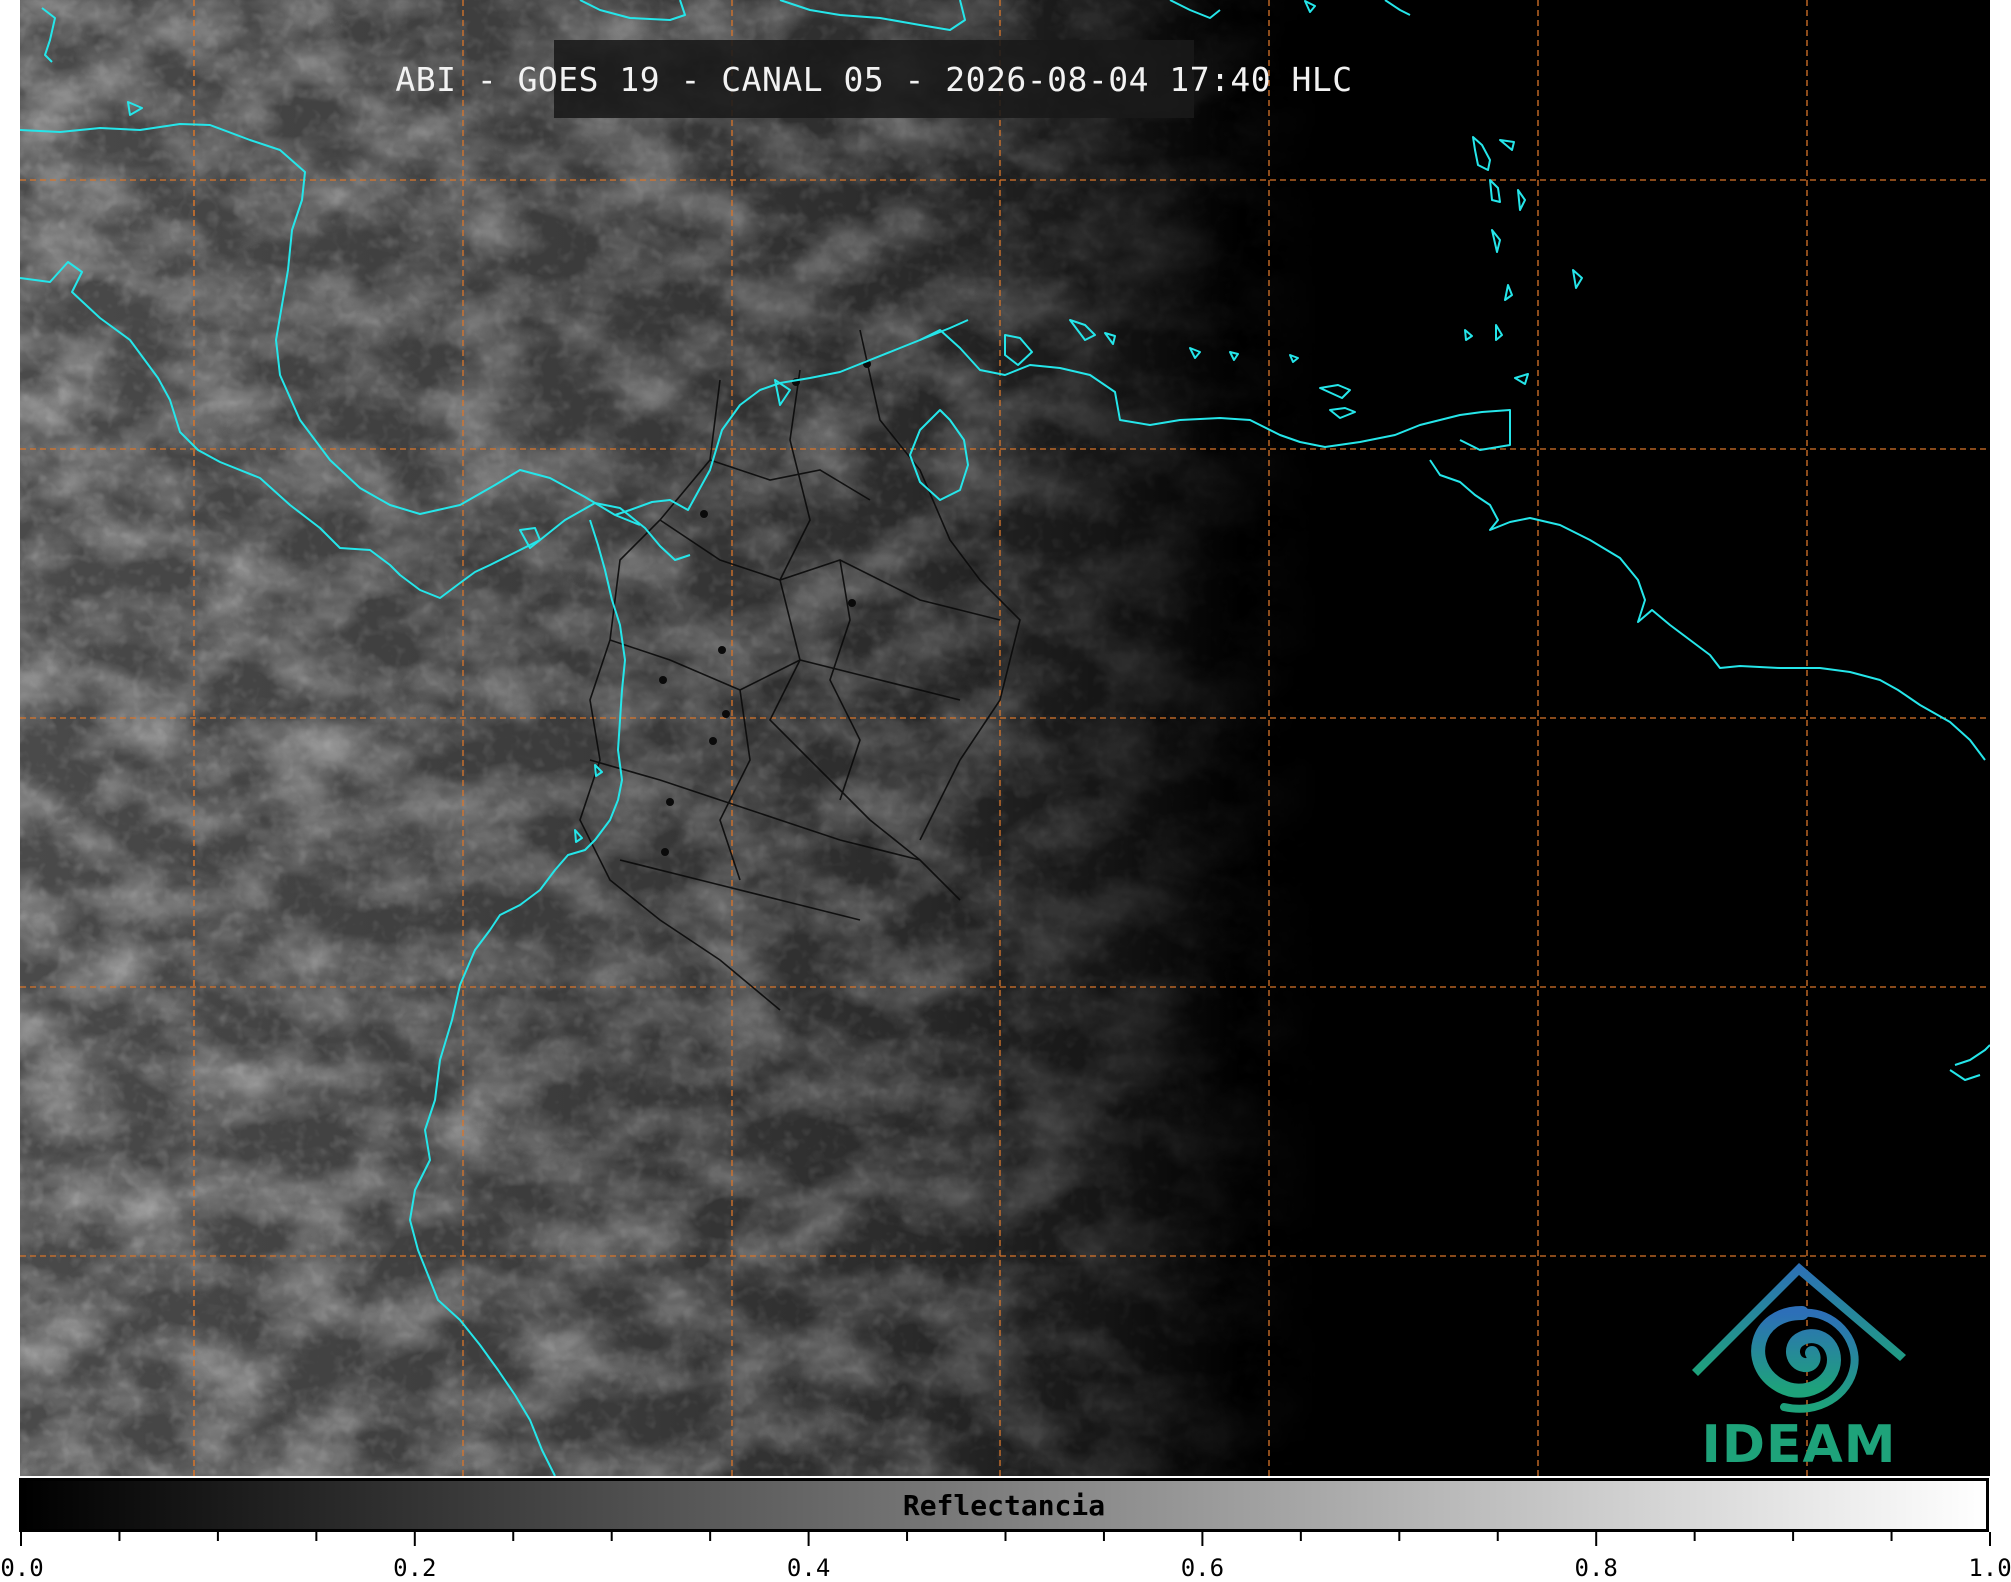  Describe the element at coordinates (1799, 1445) in the screenshot. I see `logo-text: IDEAM` at that location.